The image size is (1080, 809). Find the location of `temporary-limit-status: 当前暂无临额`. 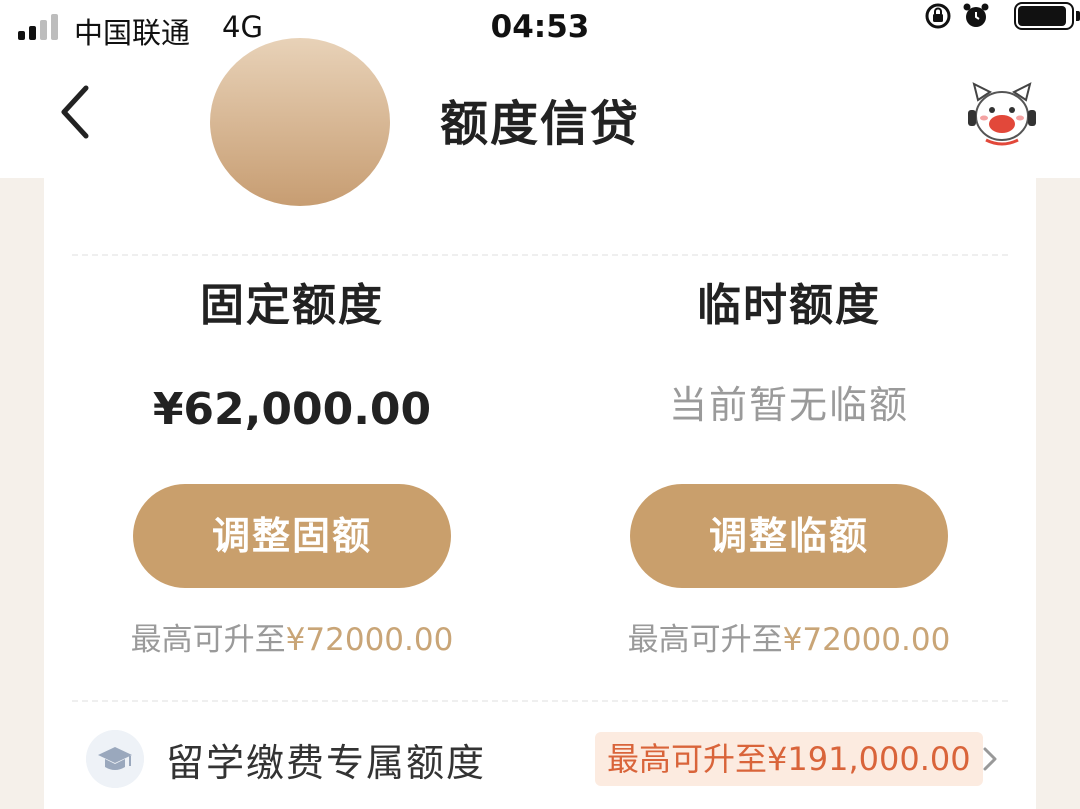

temporary-limit-status: 当前暂无临额 is located at coordinates (788, 405).